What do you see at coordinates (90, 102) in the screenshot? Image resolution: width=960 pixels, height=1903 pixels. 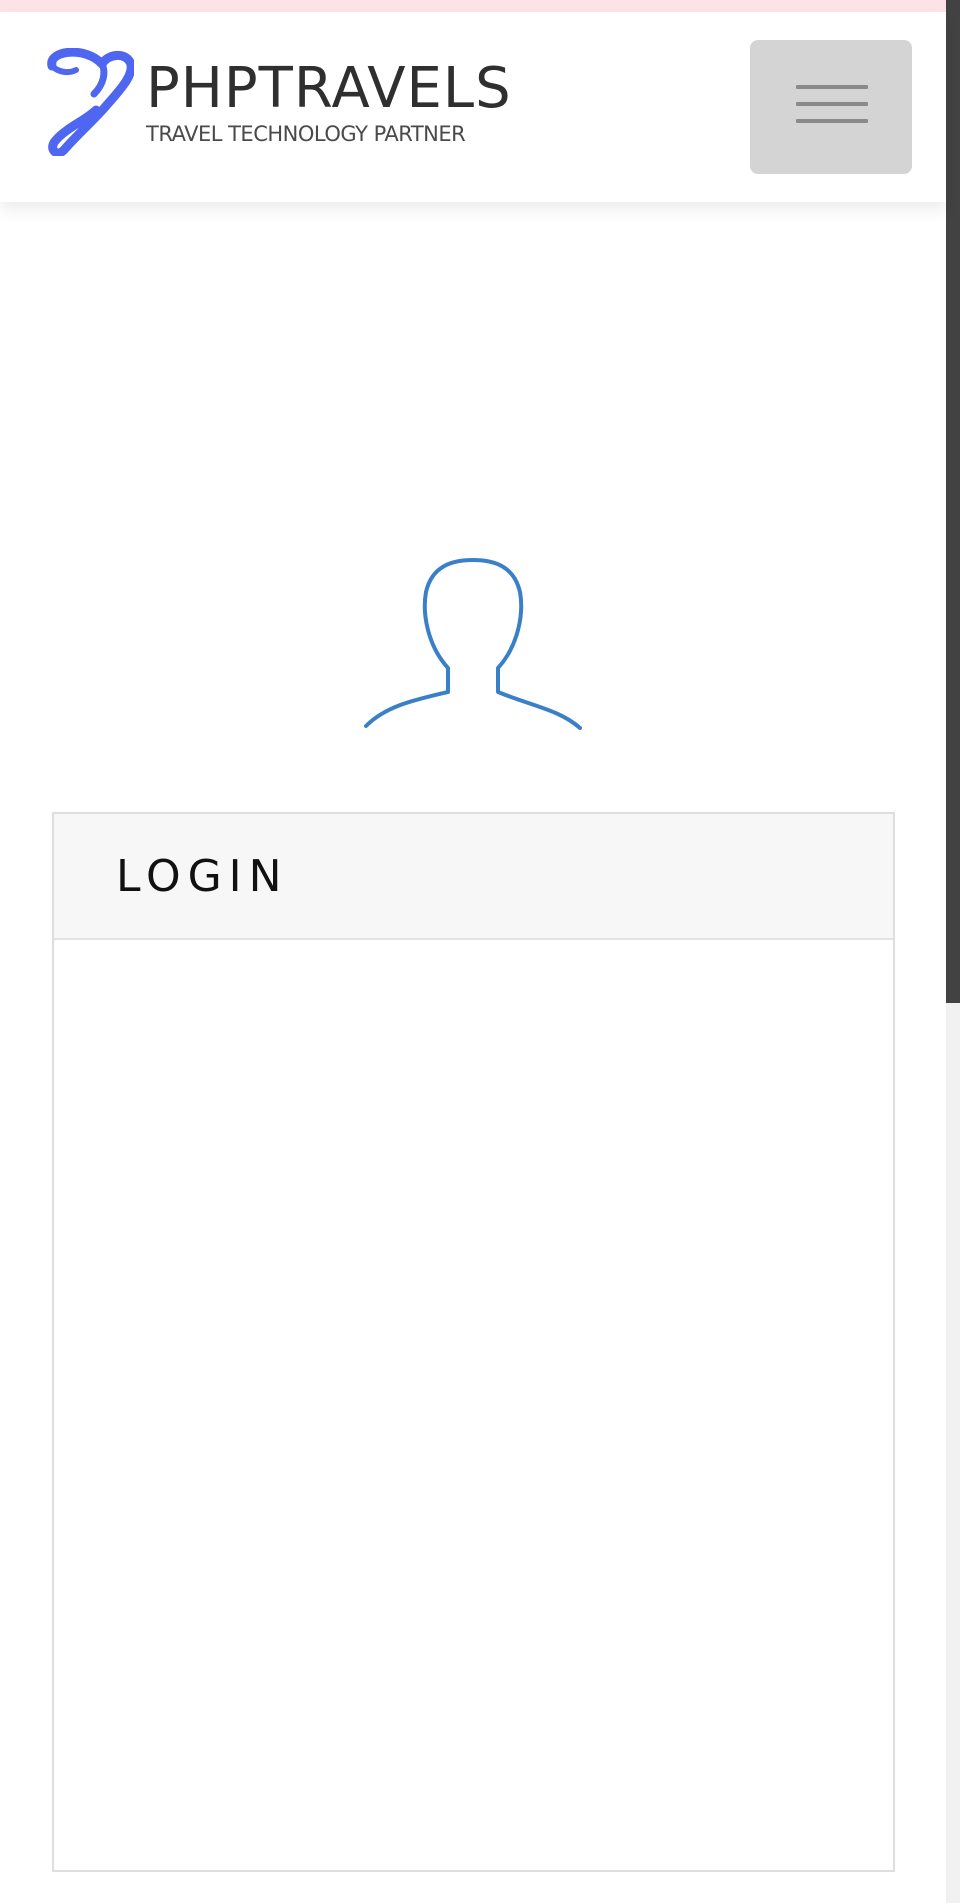 I see `phptravels-logo-icon` at bounding box center [90, 102].